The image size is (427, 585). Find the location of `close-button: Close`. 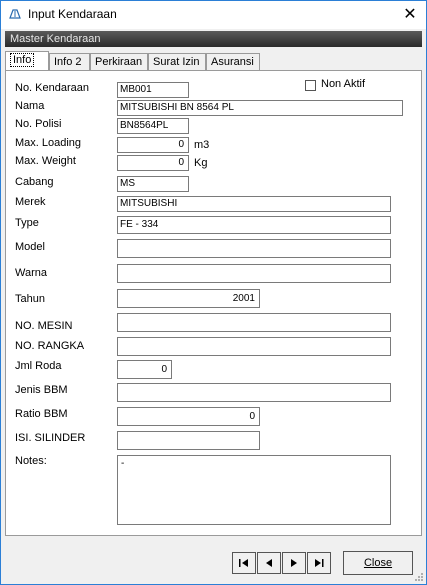

close-button: Close is located at coordinates (378, 563).